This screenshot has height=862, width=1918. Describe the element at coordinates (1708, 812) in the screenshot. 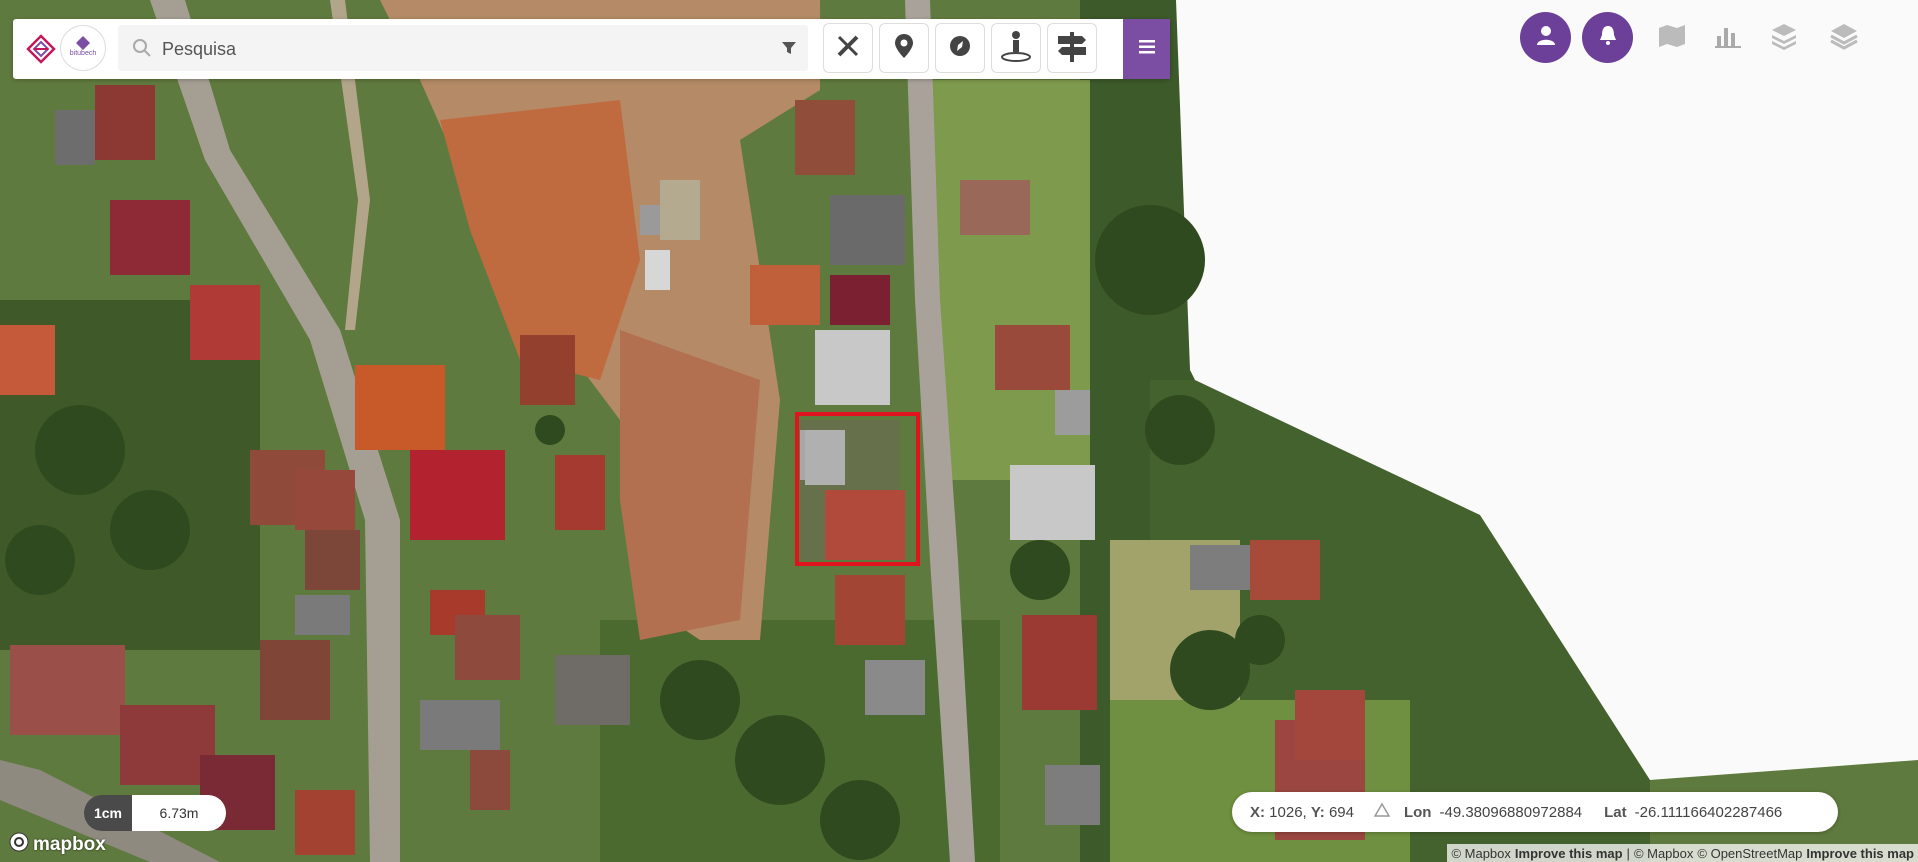

I see `lat-value: -26.111166402287466` at that location.